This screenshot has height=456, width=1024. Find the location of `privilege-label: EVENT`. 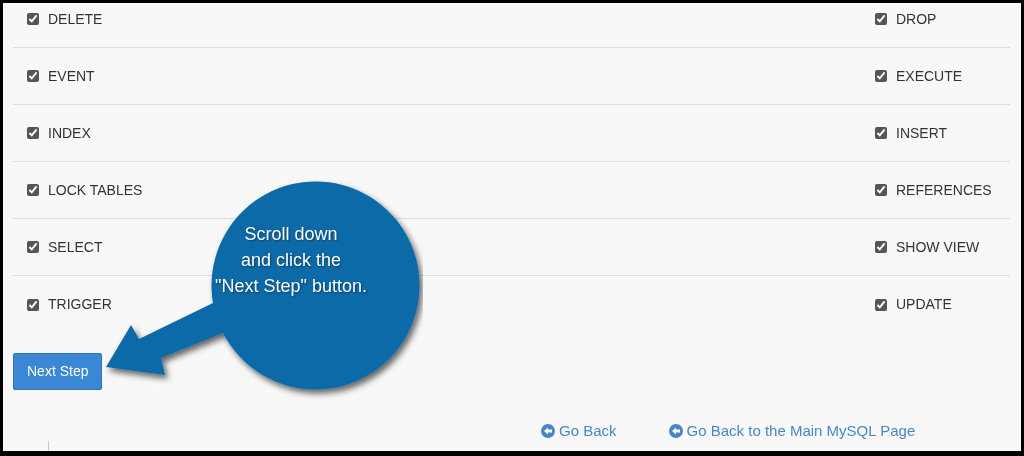

privilege-label: EVENT is located at coordinates (71, 76).